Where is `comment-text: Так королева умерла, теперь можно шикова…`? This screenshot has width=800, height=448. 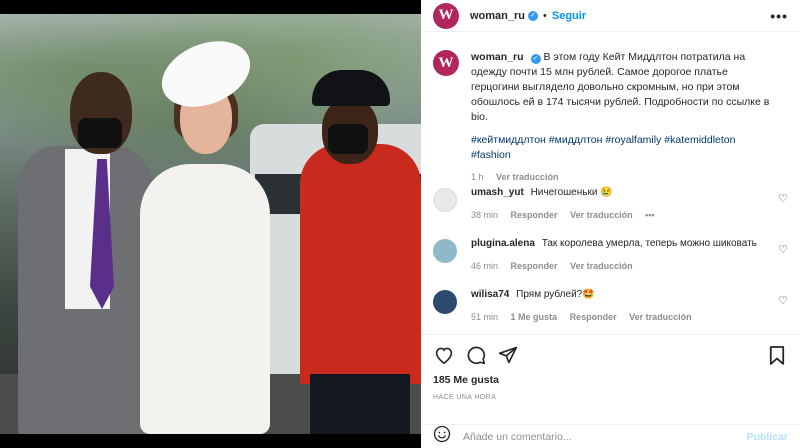
comment-text: Так королева умерла, теперь можно шикова… is located at coordinates (649, 243).